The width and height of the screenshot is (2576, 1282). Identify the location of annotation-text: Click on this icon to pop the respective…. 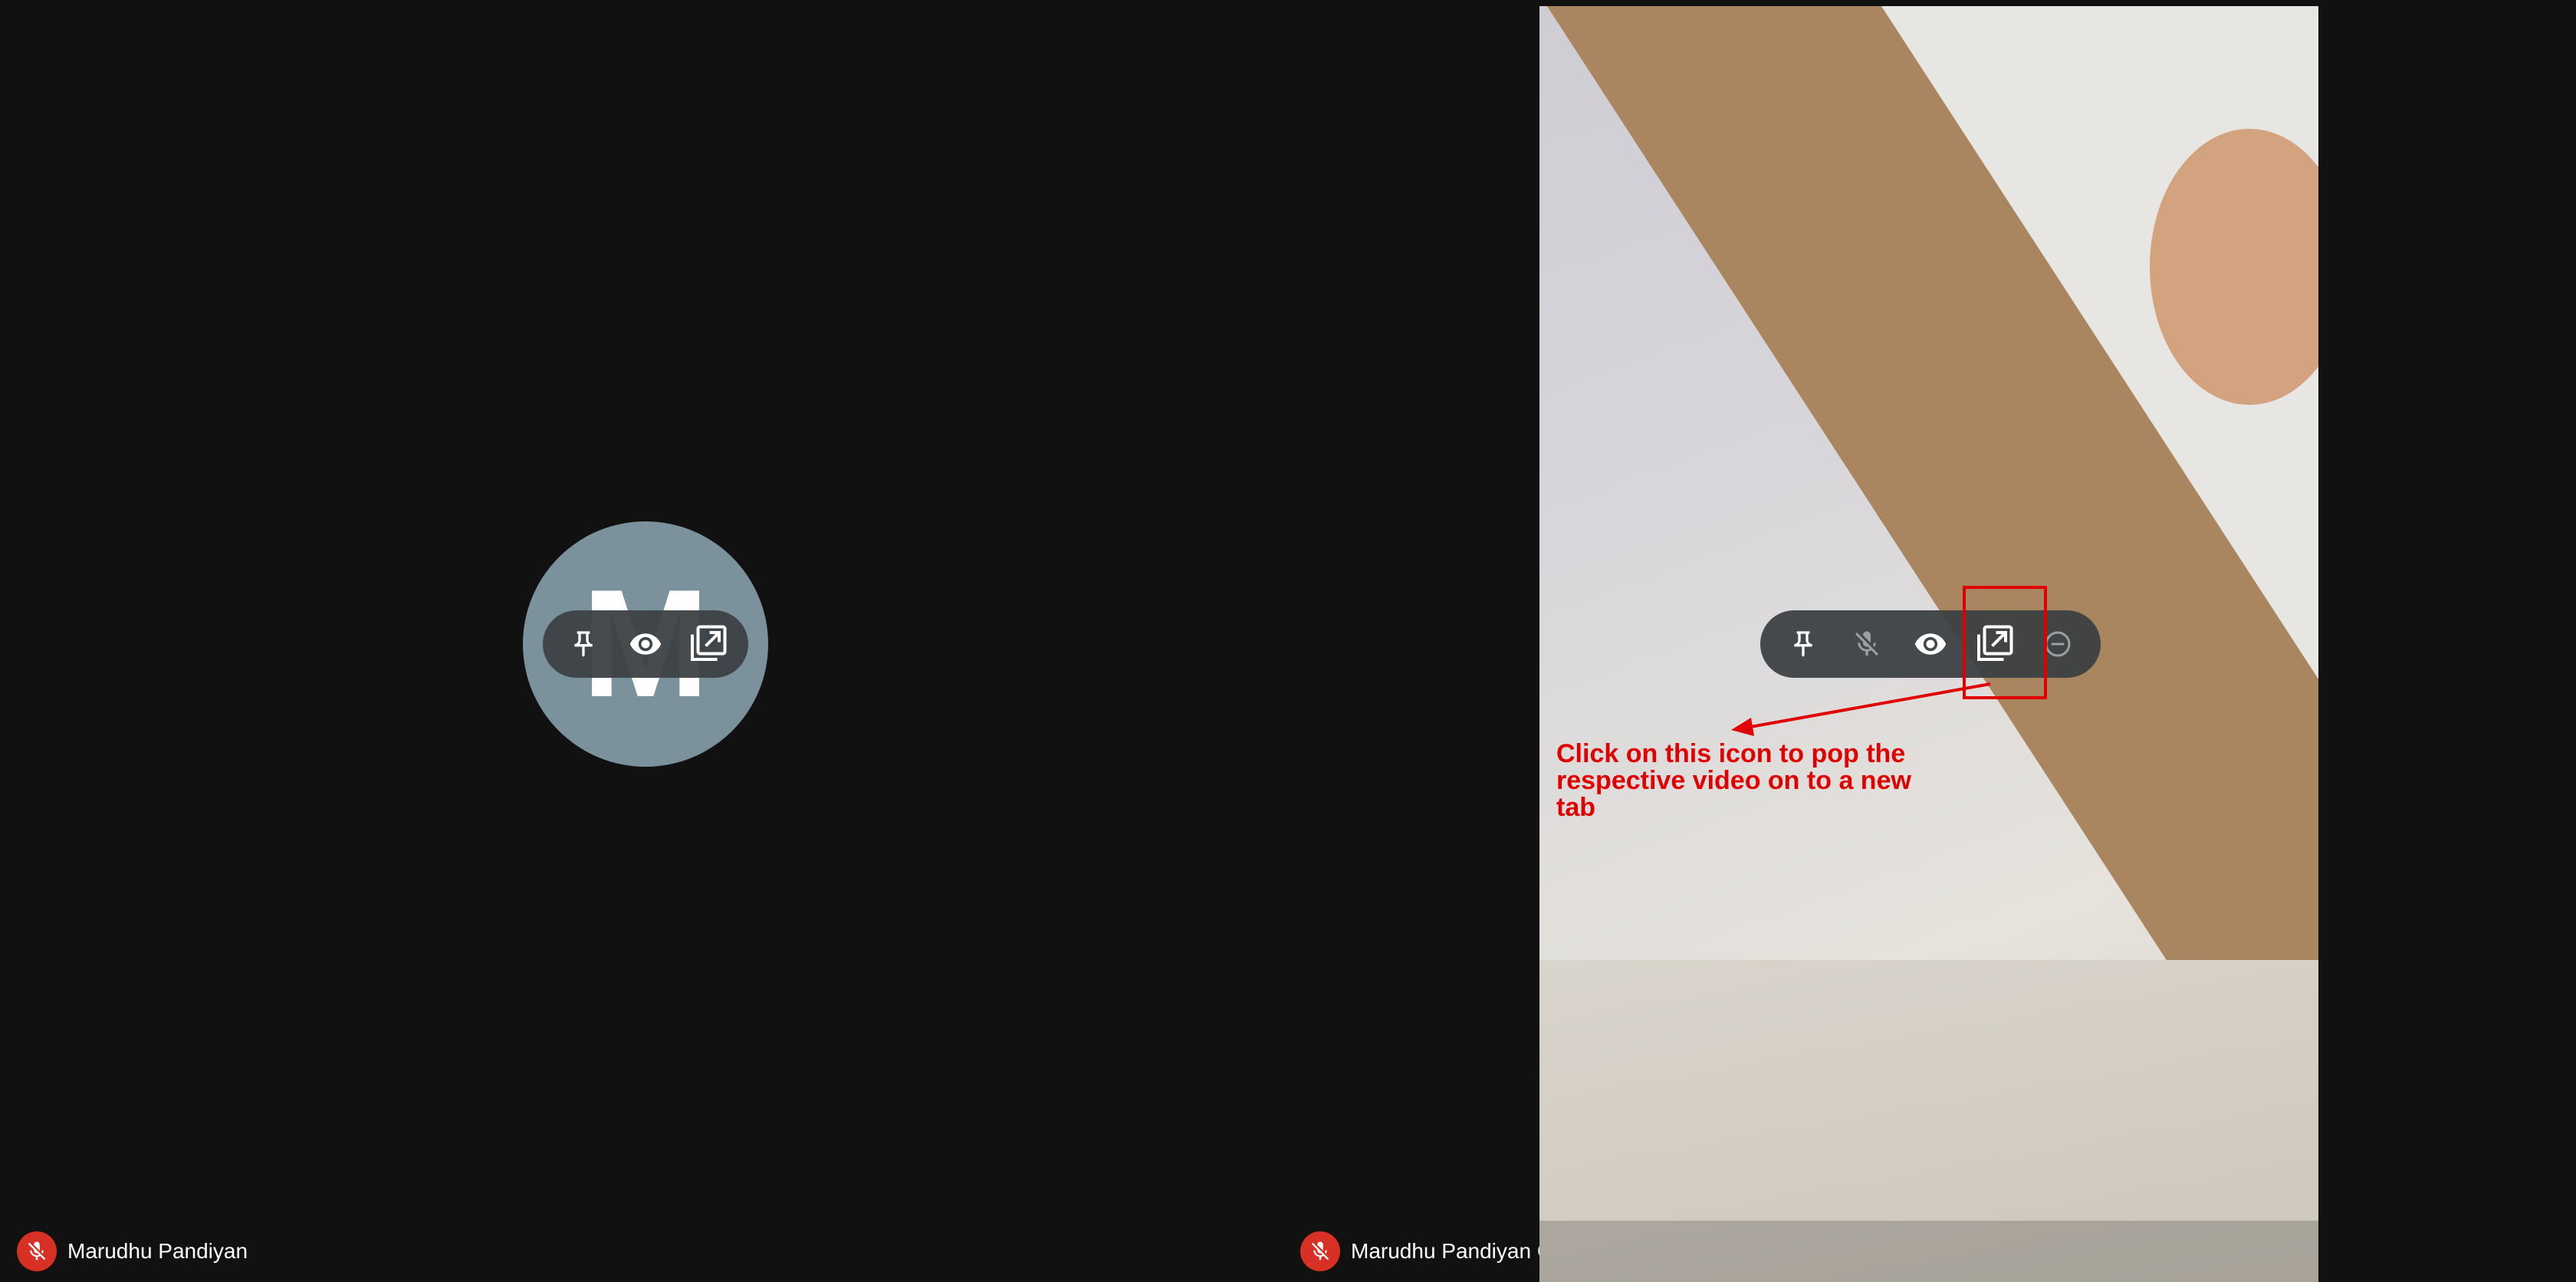
(1733, 780).